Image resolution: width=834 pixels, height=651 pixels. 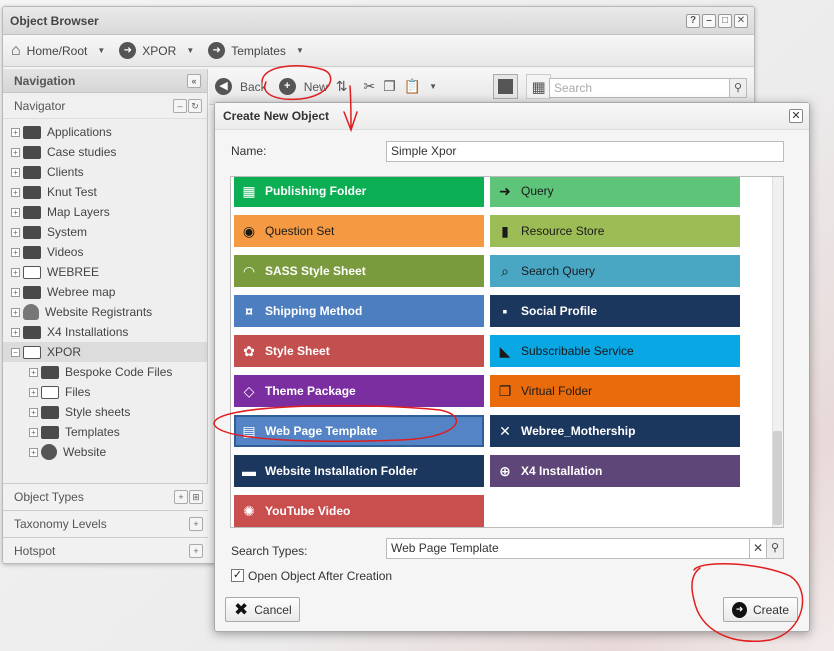 I want to click on breadcrumb-templates: ➜ Templates ▼, so click(x=256, y=50).